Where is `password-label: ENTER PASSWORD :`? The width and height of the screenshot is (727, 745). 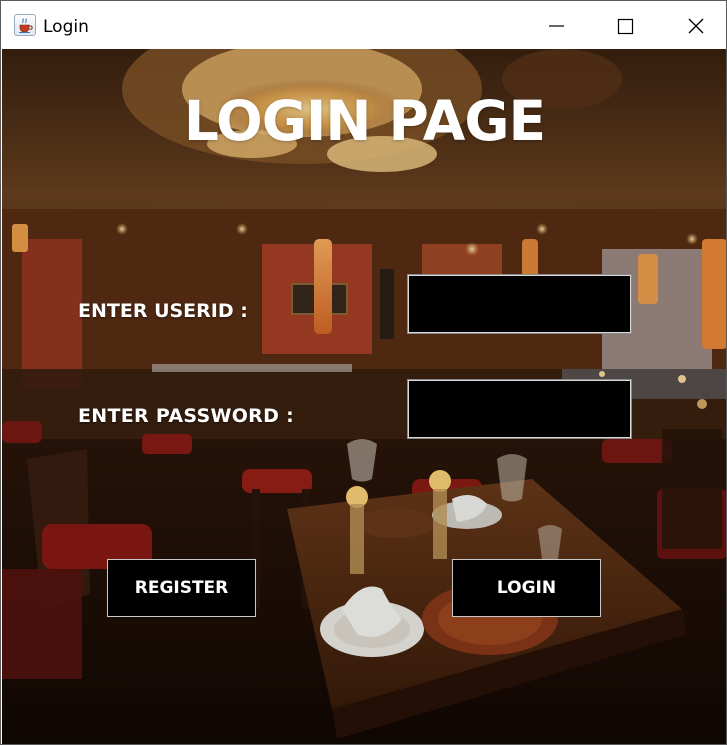 password-label: ENTER PASSWORD : is located at coordinates (186, 416).